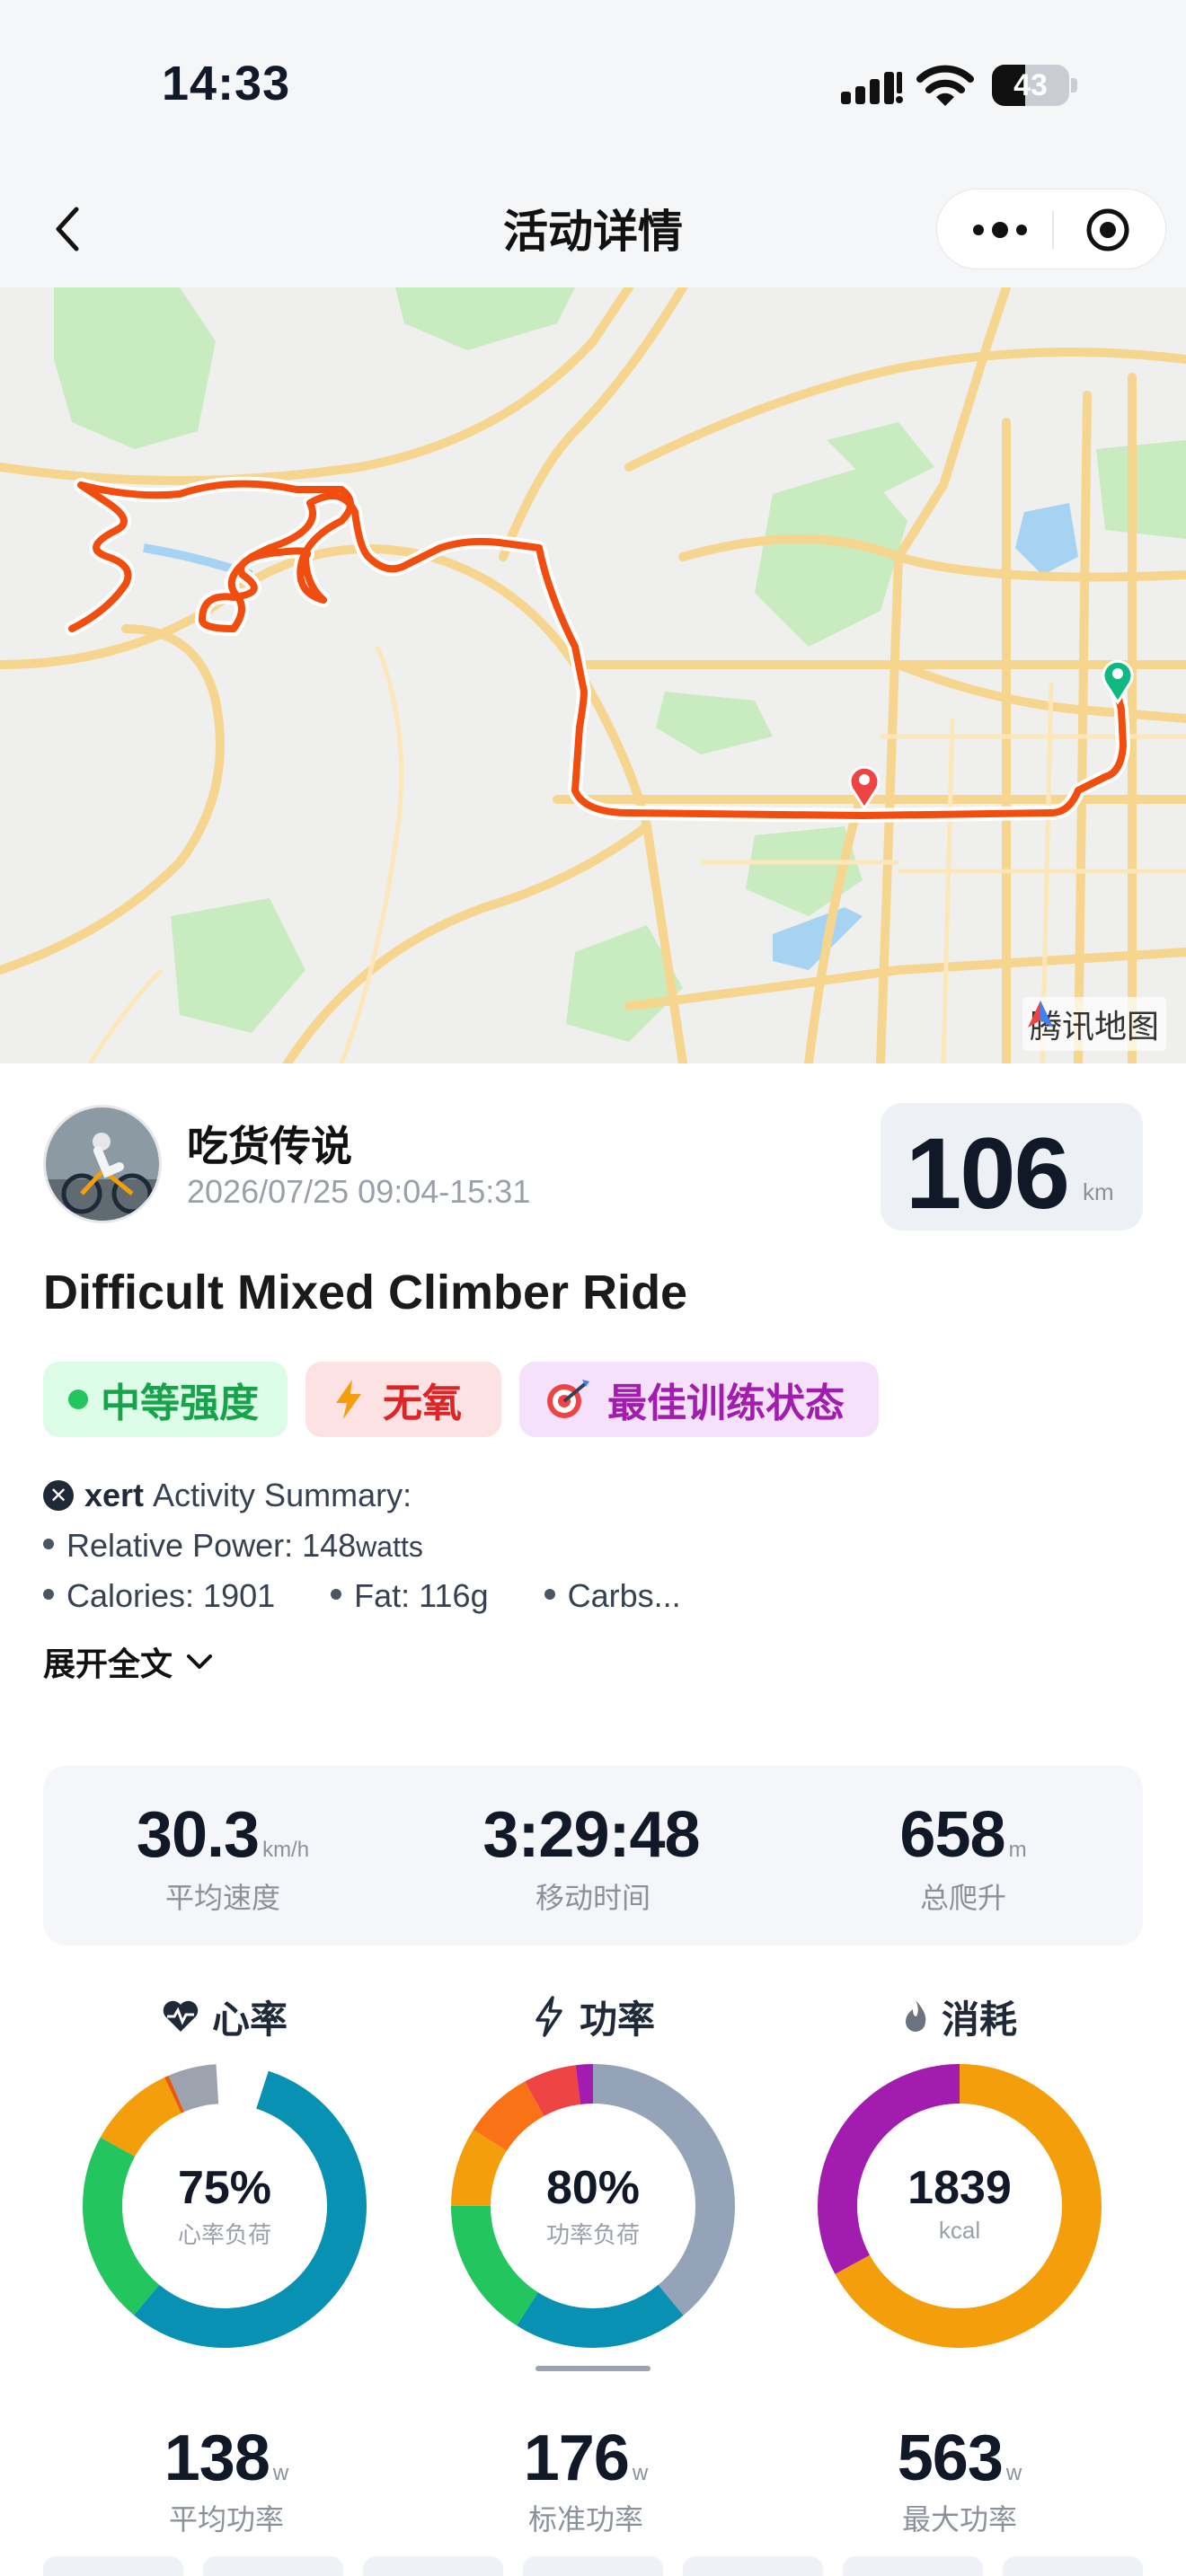 Image resolution: width=1186 pixels, height=2576 pixels. I want to click on calories-text: Calories: 1901, so click(171, 1595).